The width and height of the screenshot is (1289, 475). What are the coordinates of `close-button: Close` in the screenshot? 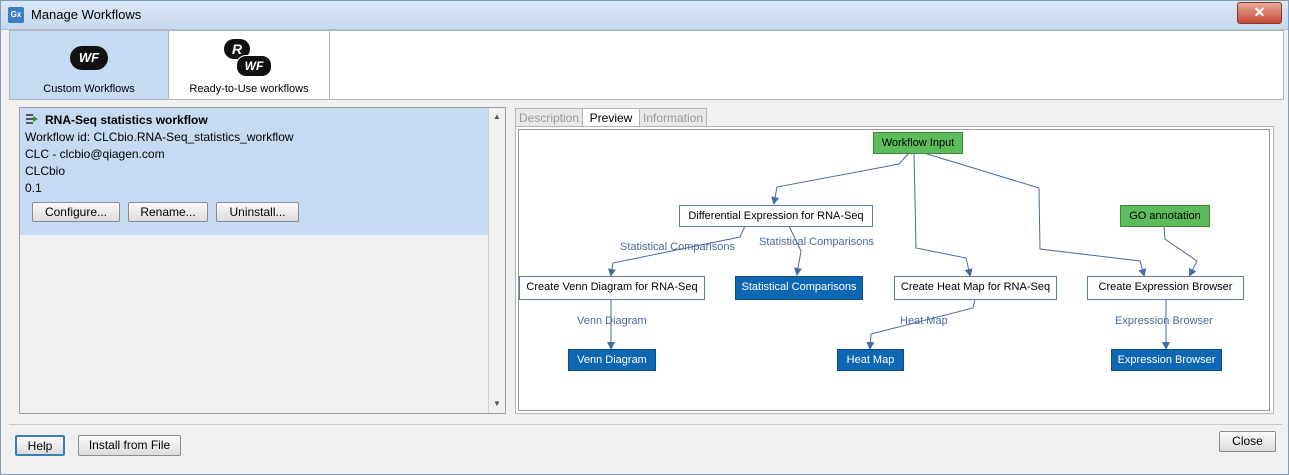 It's located at (1247, 441).